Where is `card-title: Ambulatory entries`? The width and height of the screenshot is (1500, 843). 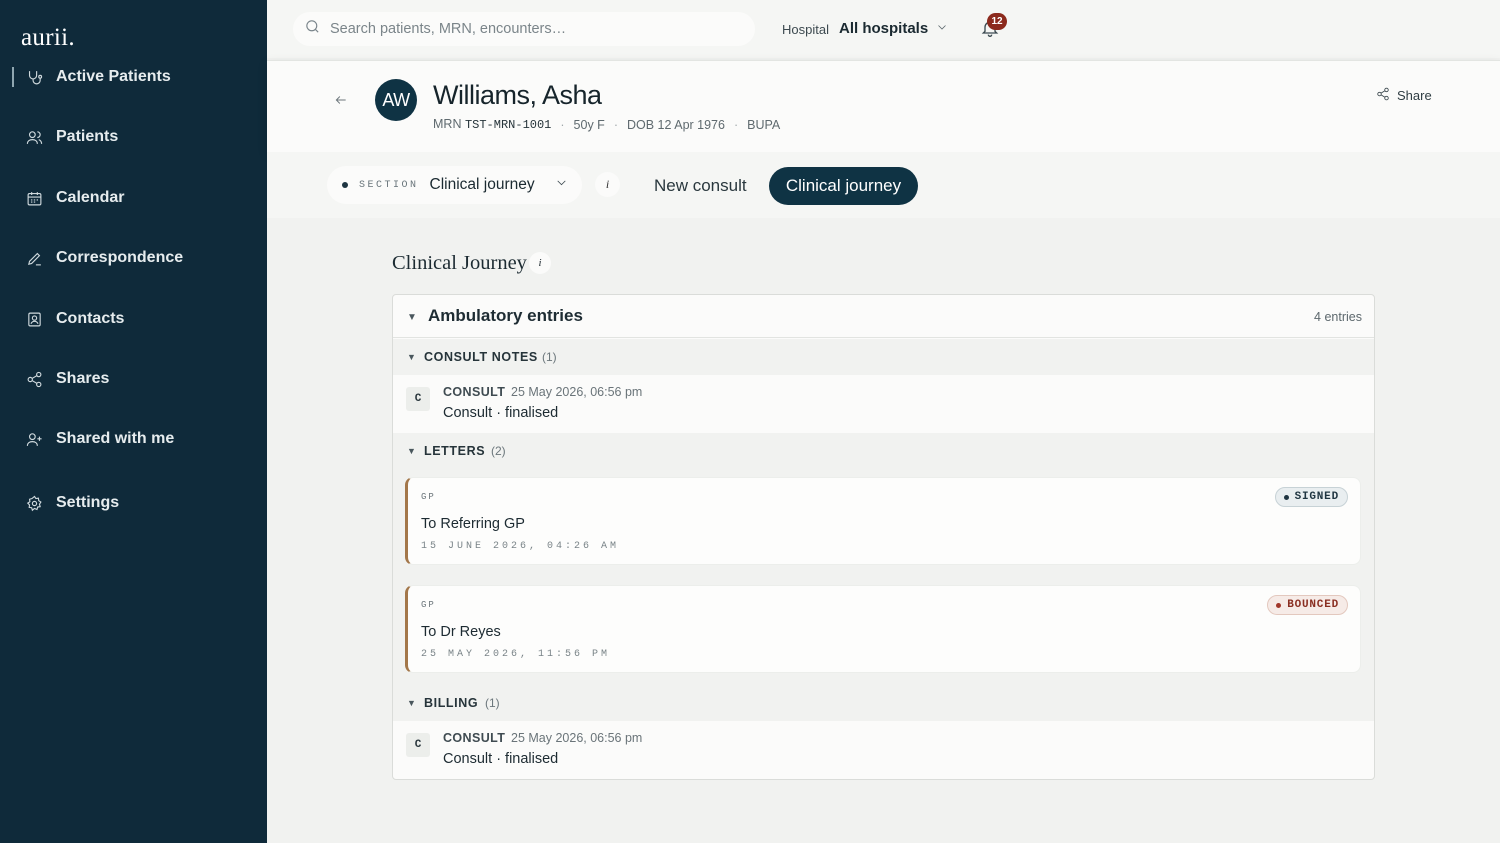
card-title: Ambulatory entries is located at coordinates (505, 315).